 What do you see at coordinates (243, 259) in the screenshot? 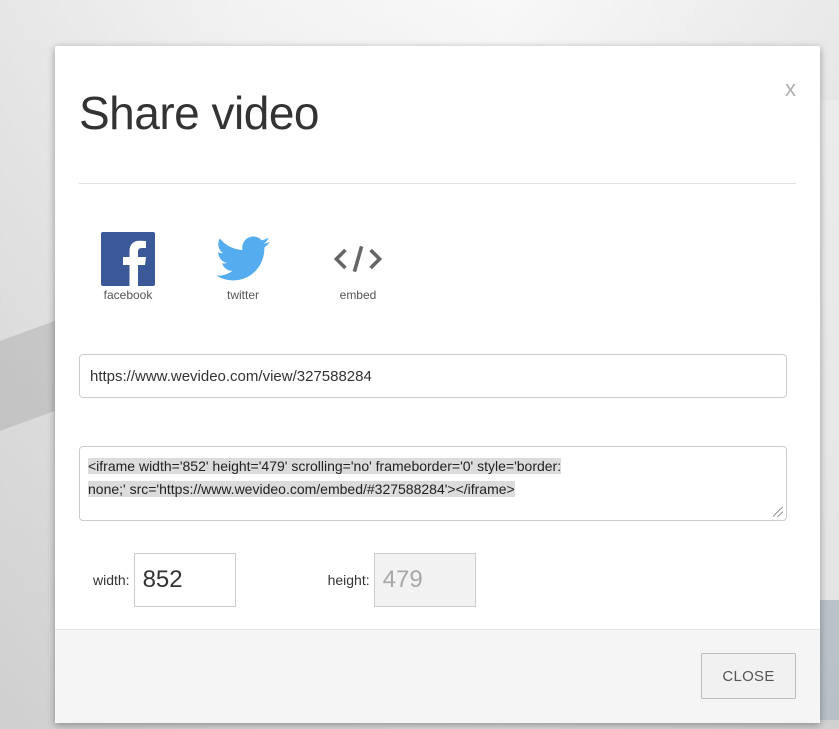
I see `twitter-icon` at bounding box center [243, 259].